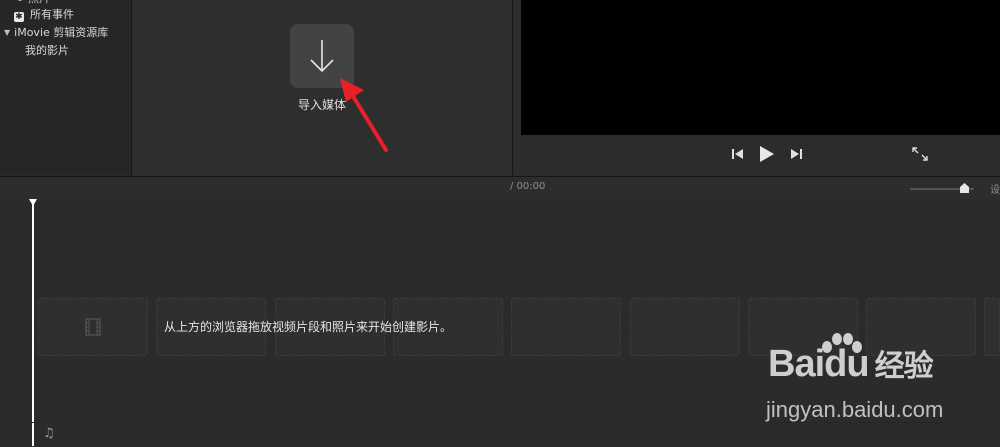  I want to click on logo-text-jingyan: 经验, so click(904, 366).